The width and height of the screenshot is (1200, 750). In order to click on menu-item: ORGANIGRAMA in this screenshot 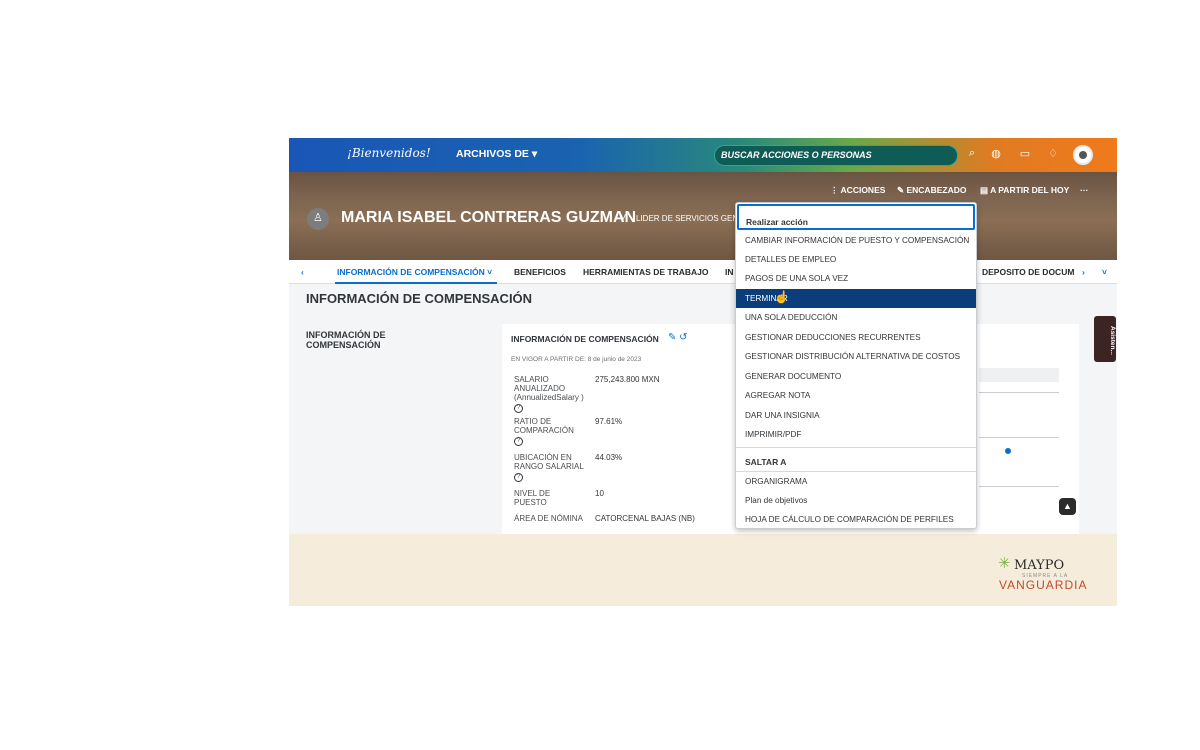, I will do `click(856, 481)`.